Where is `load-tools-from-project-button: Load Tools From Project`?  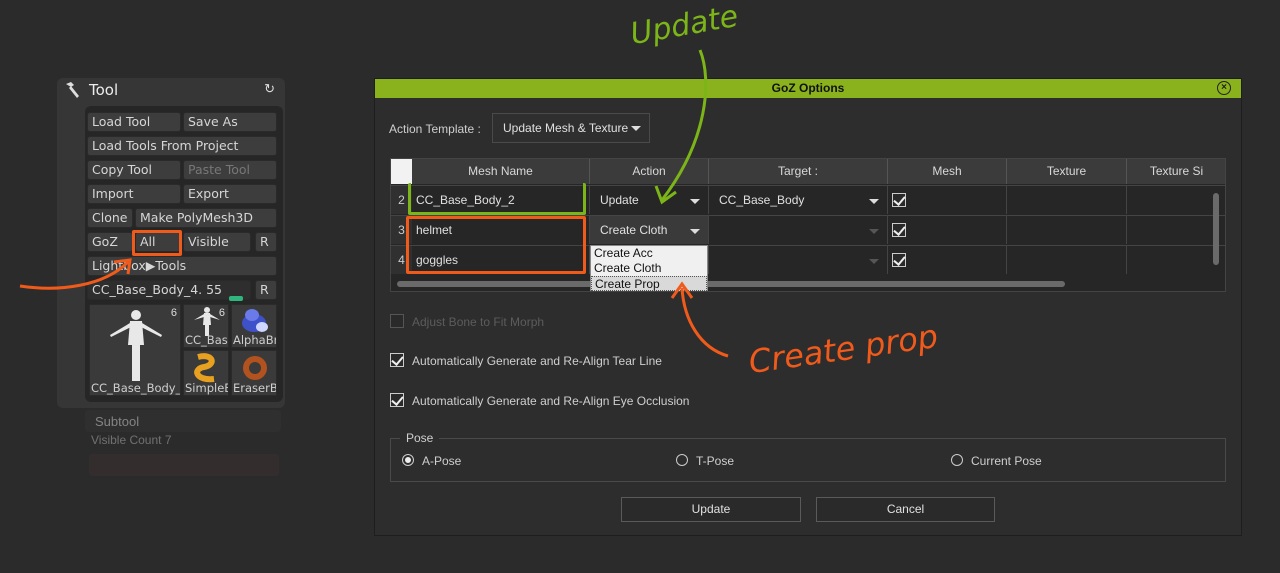 load-tools-from-project-button: Load Tools From Project is located at coordinates (182, 146).